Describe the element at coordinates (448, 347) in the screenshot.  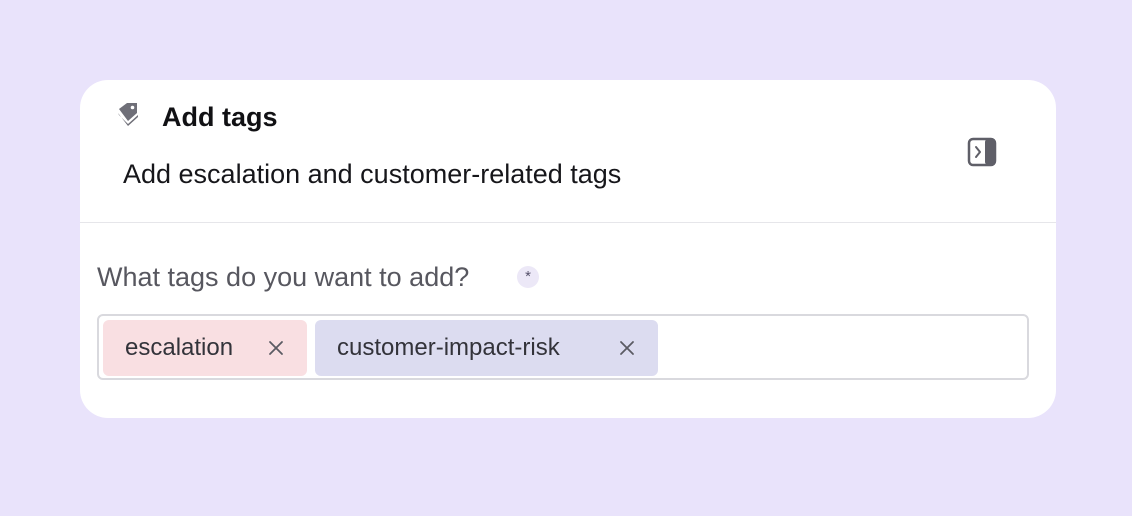
I see `tag-chip-label: customer-impact-risk` at that location.